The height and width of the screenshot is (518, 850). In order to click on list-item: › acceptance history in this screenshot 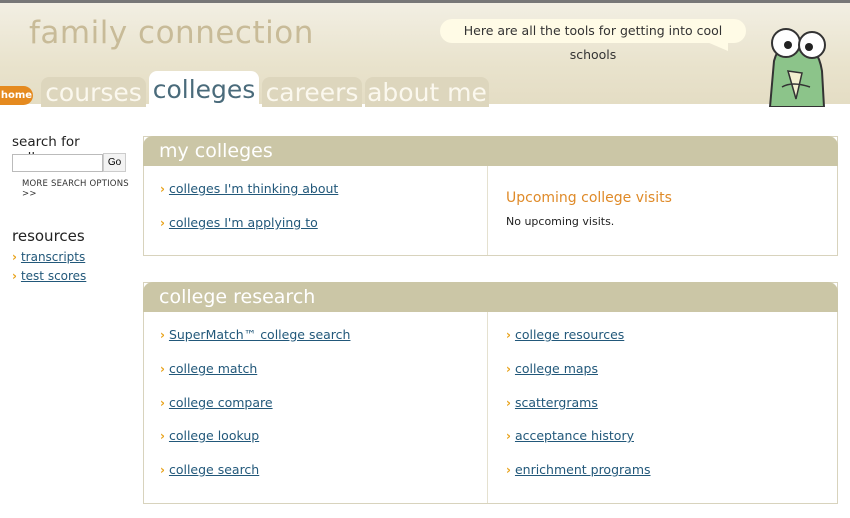, I will do `click(570, 435)`.